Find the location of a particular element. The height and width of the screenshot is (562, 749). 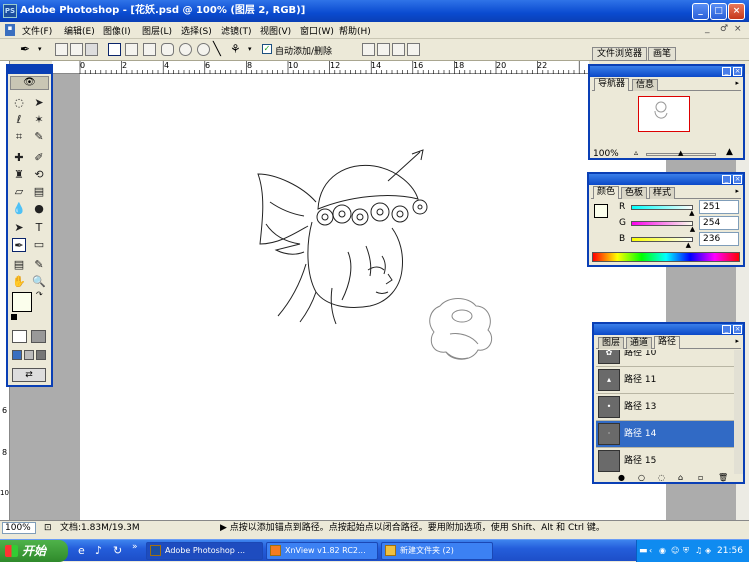

polygon-shape-icon is located at coordinates (203, 49).